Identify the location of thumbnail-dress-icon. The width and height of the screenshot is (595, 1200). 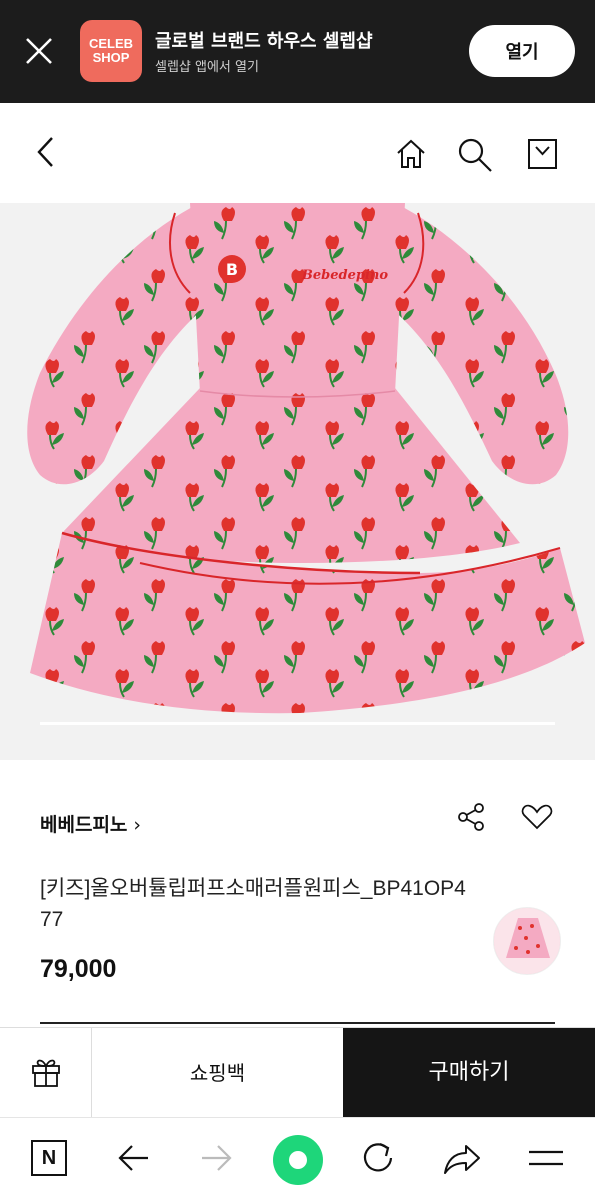
(527, 941).